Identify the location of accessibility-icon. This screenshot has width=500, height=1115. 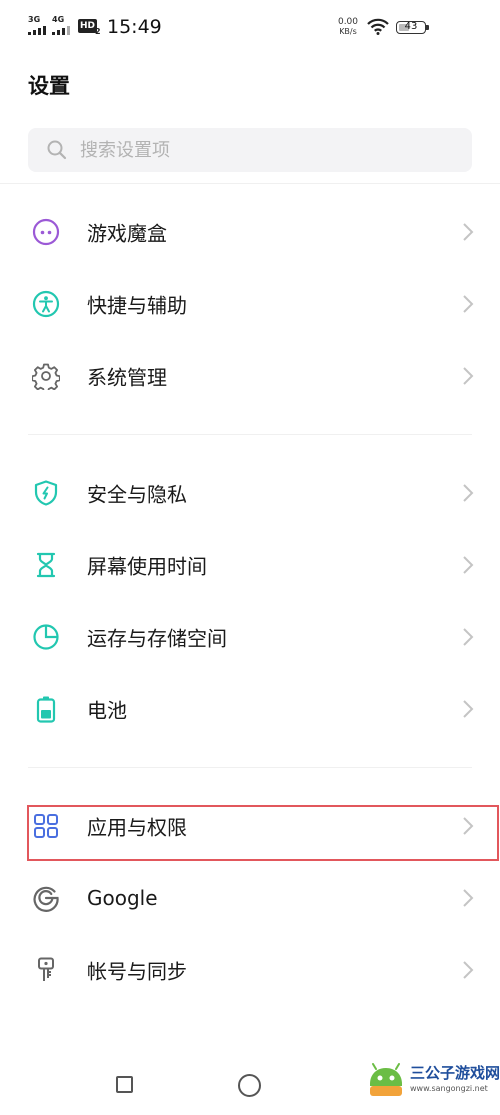
(46, 304).